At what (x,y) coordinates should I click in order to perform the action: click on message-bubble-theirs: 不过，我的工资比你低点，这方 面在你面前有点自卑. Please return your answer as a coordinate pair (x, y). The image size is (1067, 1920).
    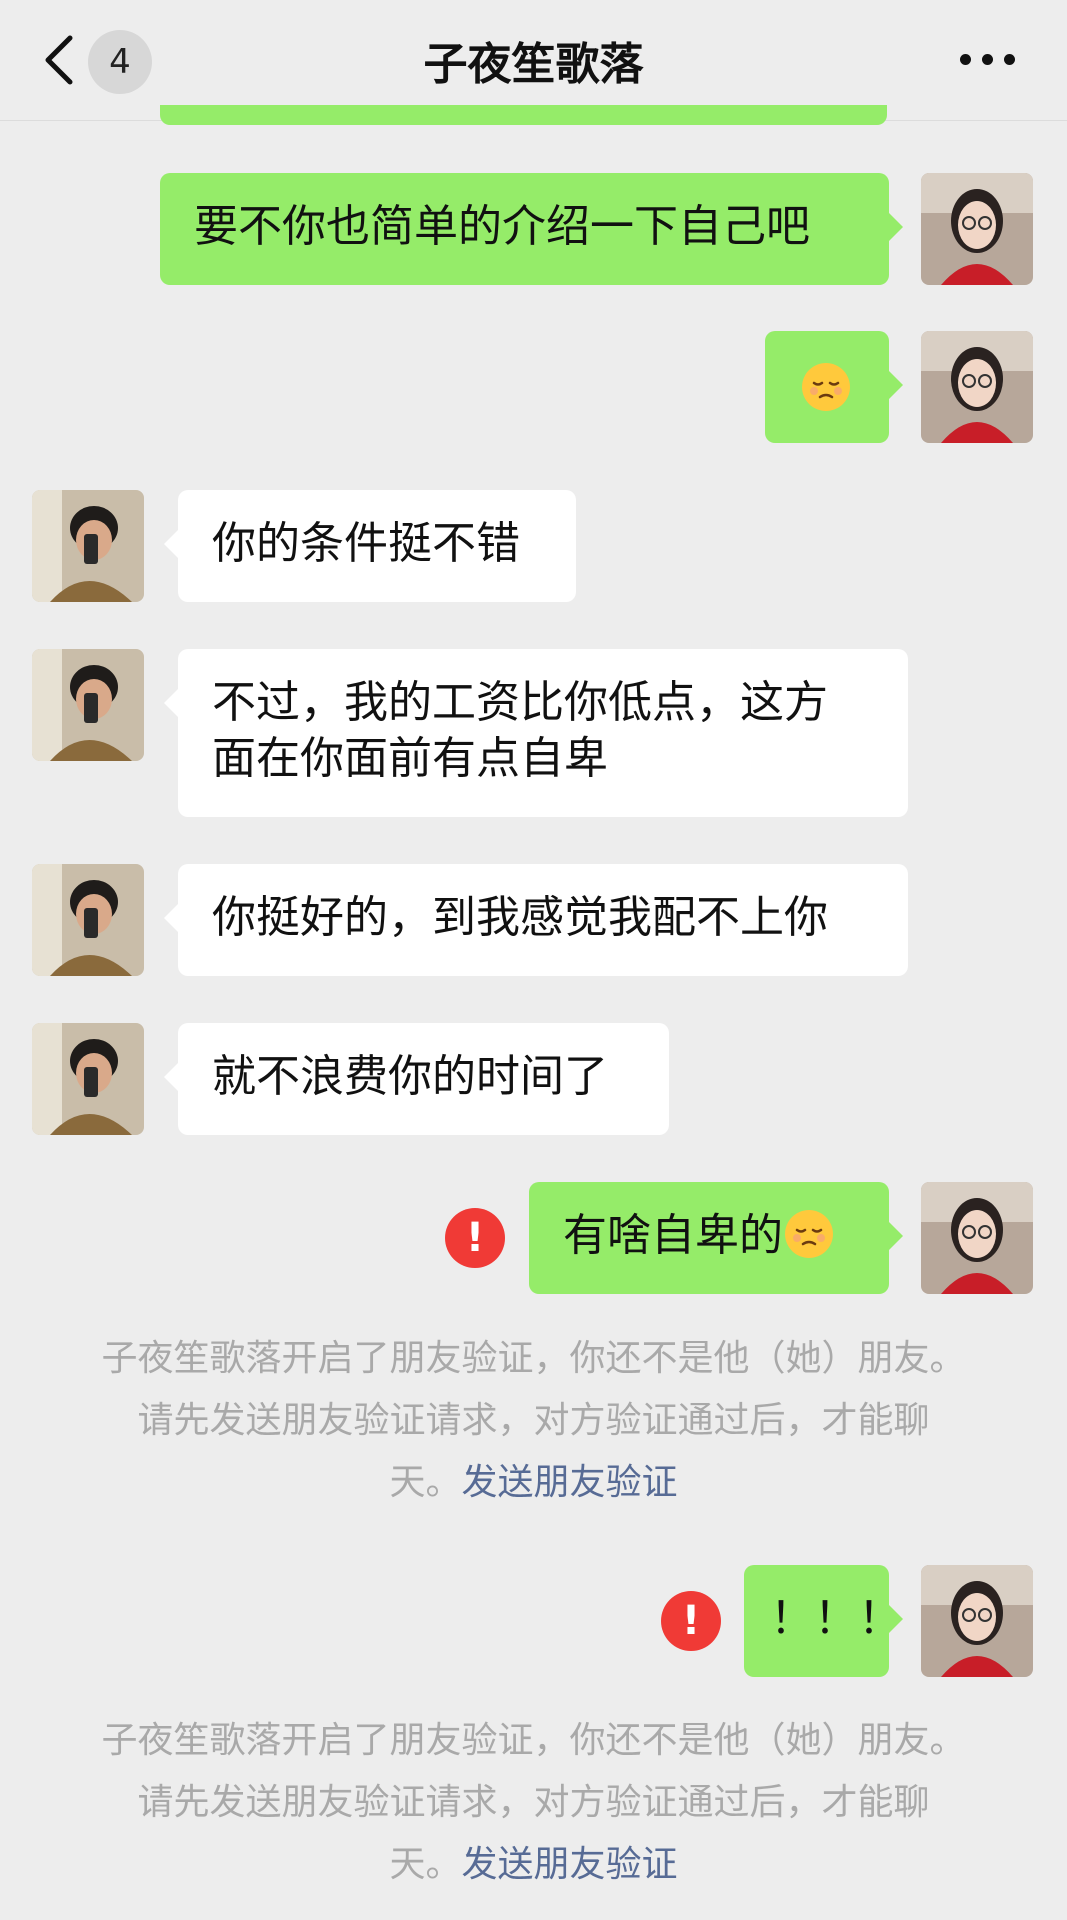
    Looking at the image, I should click on (536, 733).